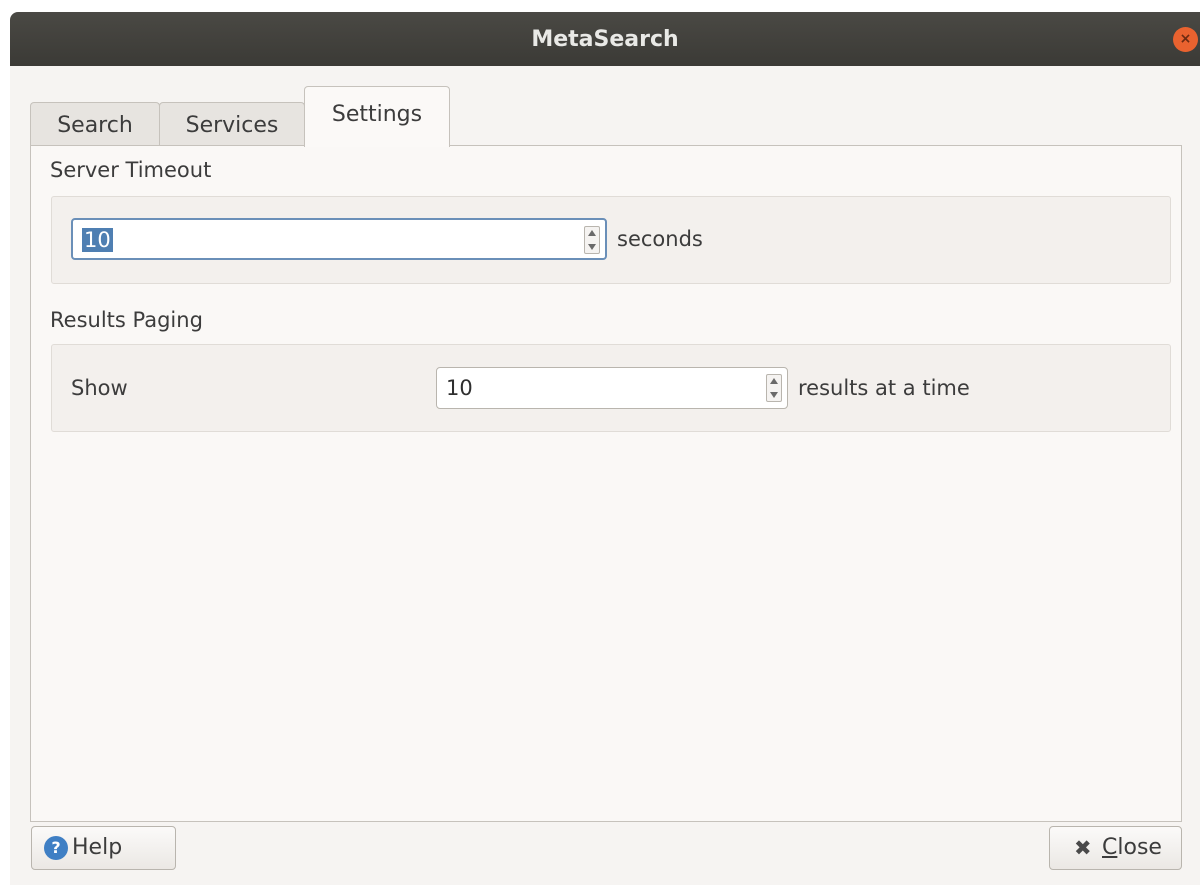  I want to click on results-per-page-value: 10, so click(459, 388).